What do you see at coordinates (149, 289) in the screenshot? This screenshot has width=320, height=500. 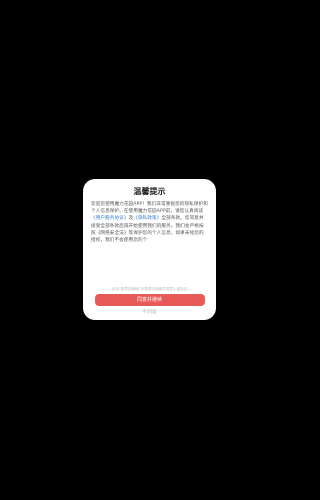 I see `agreement-hint: 点击“同意并继续”代表您已阅读并同意上述协议` at bounding box center [149, 289].